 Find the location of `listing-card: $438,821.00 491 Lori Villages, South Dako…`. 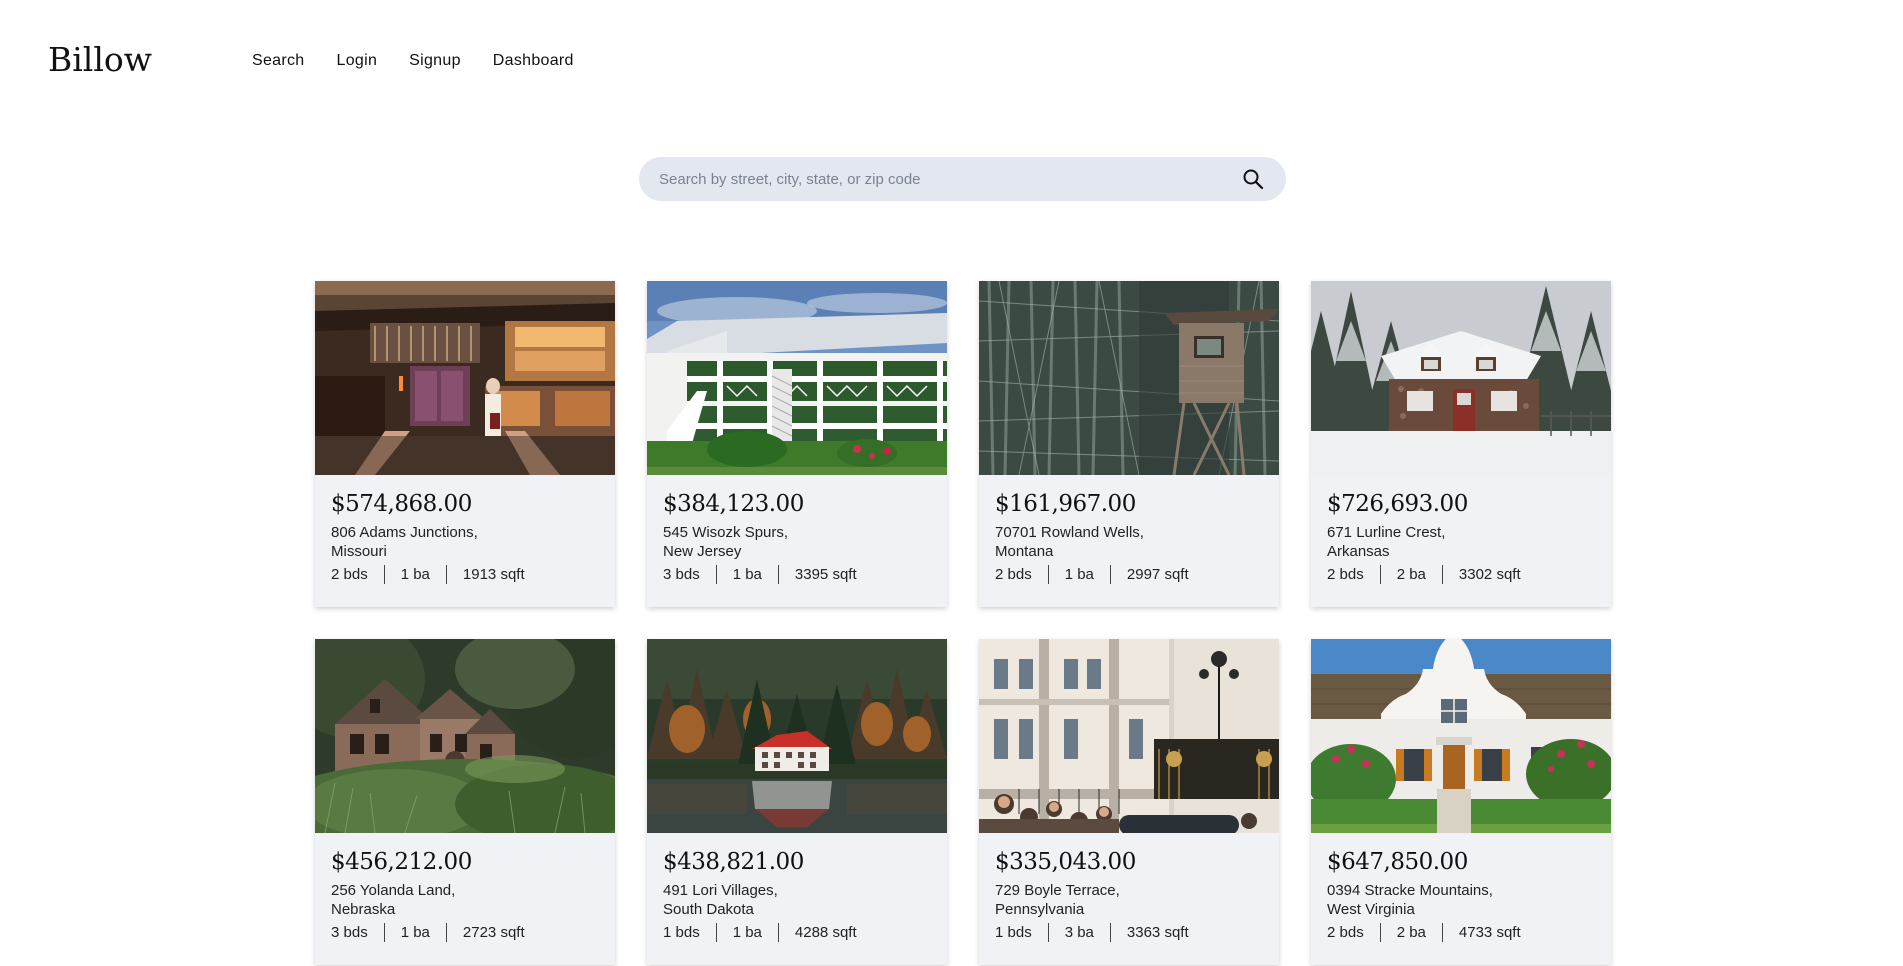

listing-card: $438,821.00 491 Lori Villages, South Dako… is located at coordinates (797, 802).